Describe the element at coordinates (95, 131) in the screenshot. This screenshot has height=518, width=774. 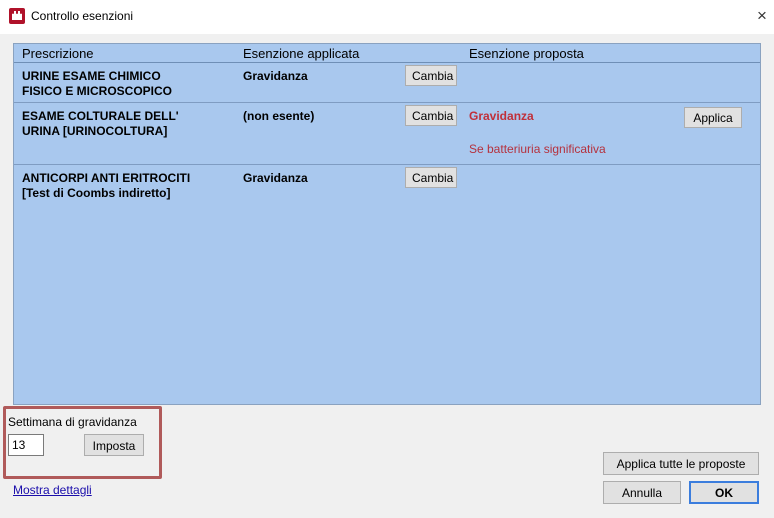
I see `prescription-line: URINA [URINOCOLTURA]` at that location.